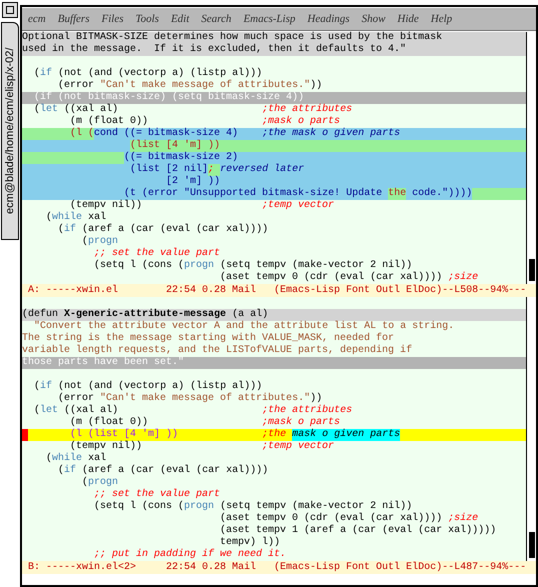 This screenshot has height=587, width=538. What do you see at coordinates (358, 530) in the screenshot?
I see `code-line: (aset tempv 1 (aref a (car (eval (car xal)))))` at bounding box center [358, 530].